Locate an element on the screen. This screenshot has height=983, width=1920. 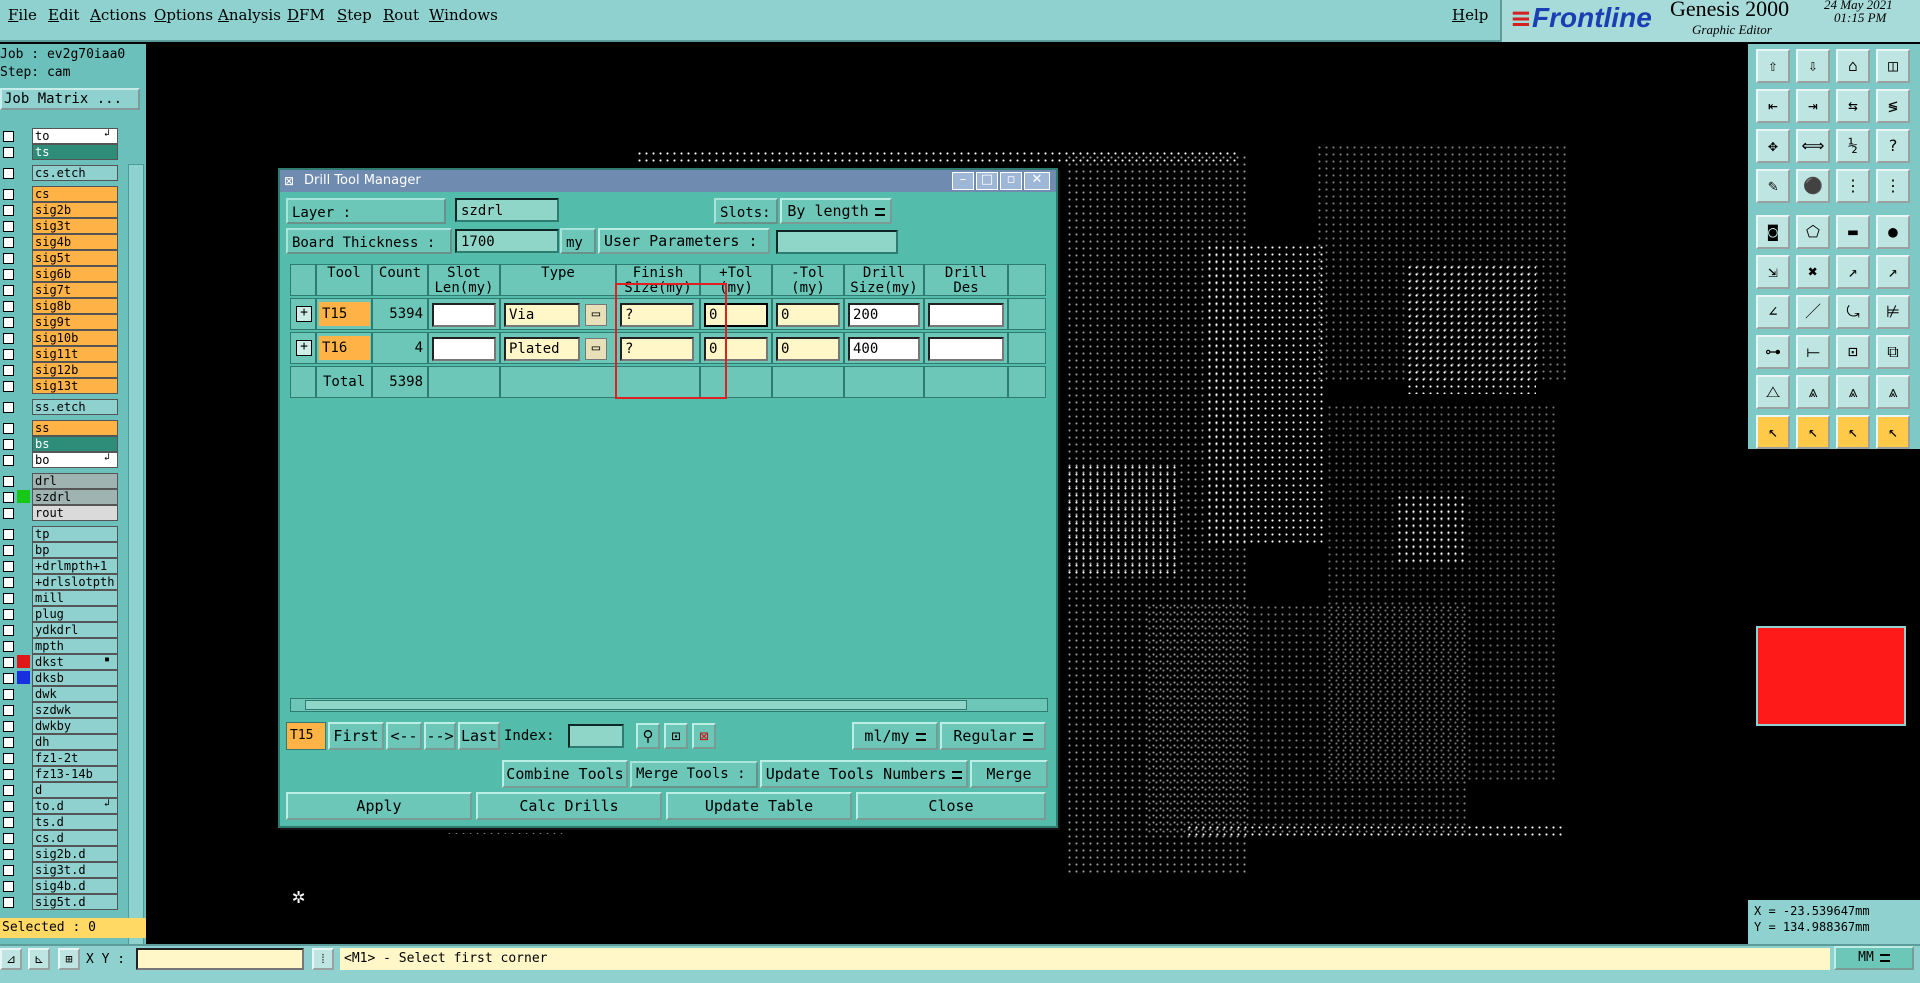
layer-row: fz13-14b is located at coordinates (60, 774).